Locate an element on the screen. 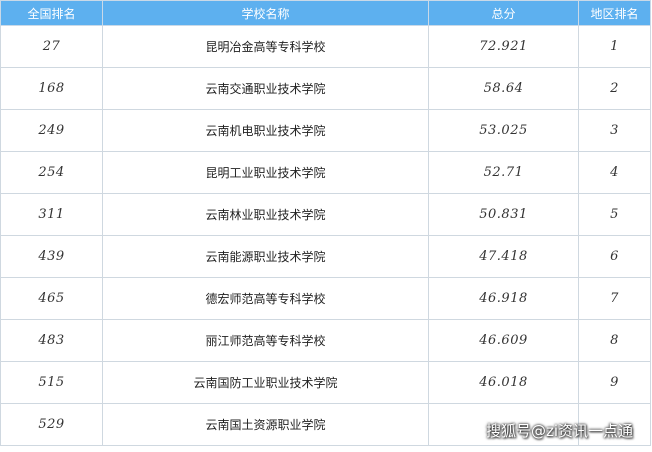  region-rank-cell: 5 is located at coordinates (614, 214).